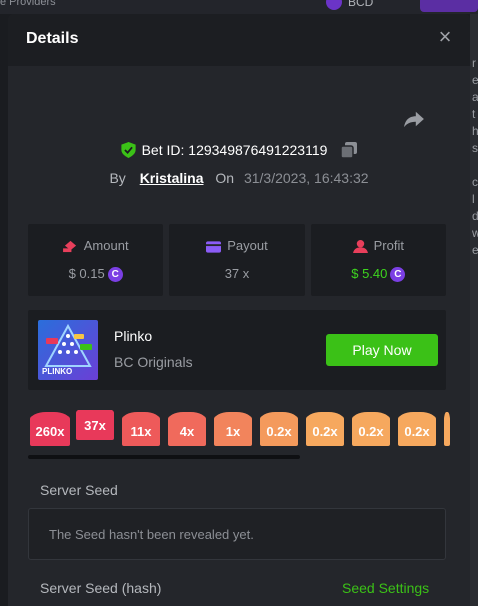  Describe the element at coordinates (57, 371) in the screenshot. I see `thumb-label: PLINKO` at that location.